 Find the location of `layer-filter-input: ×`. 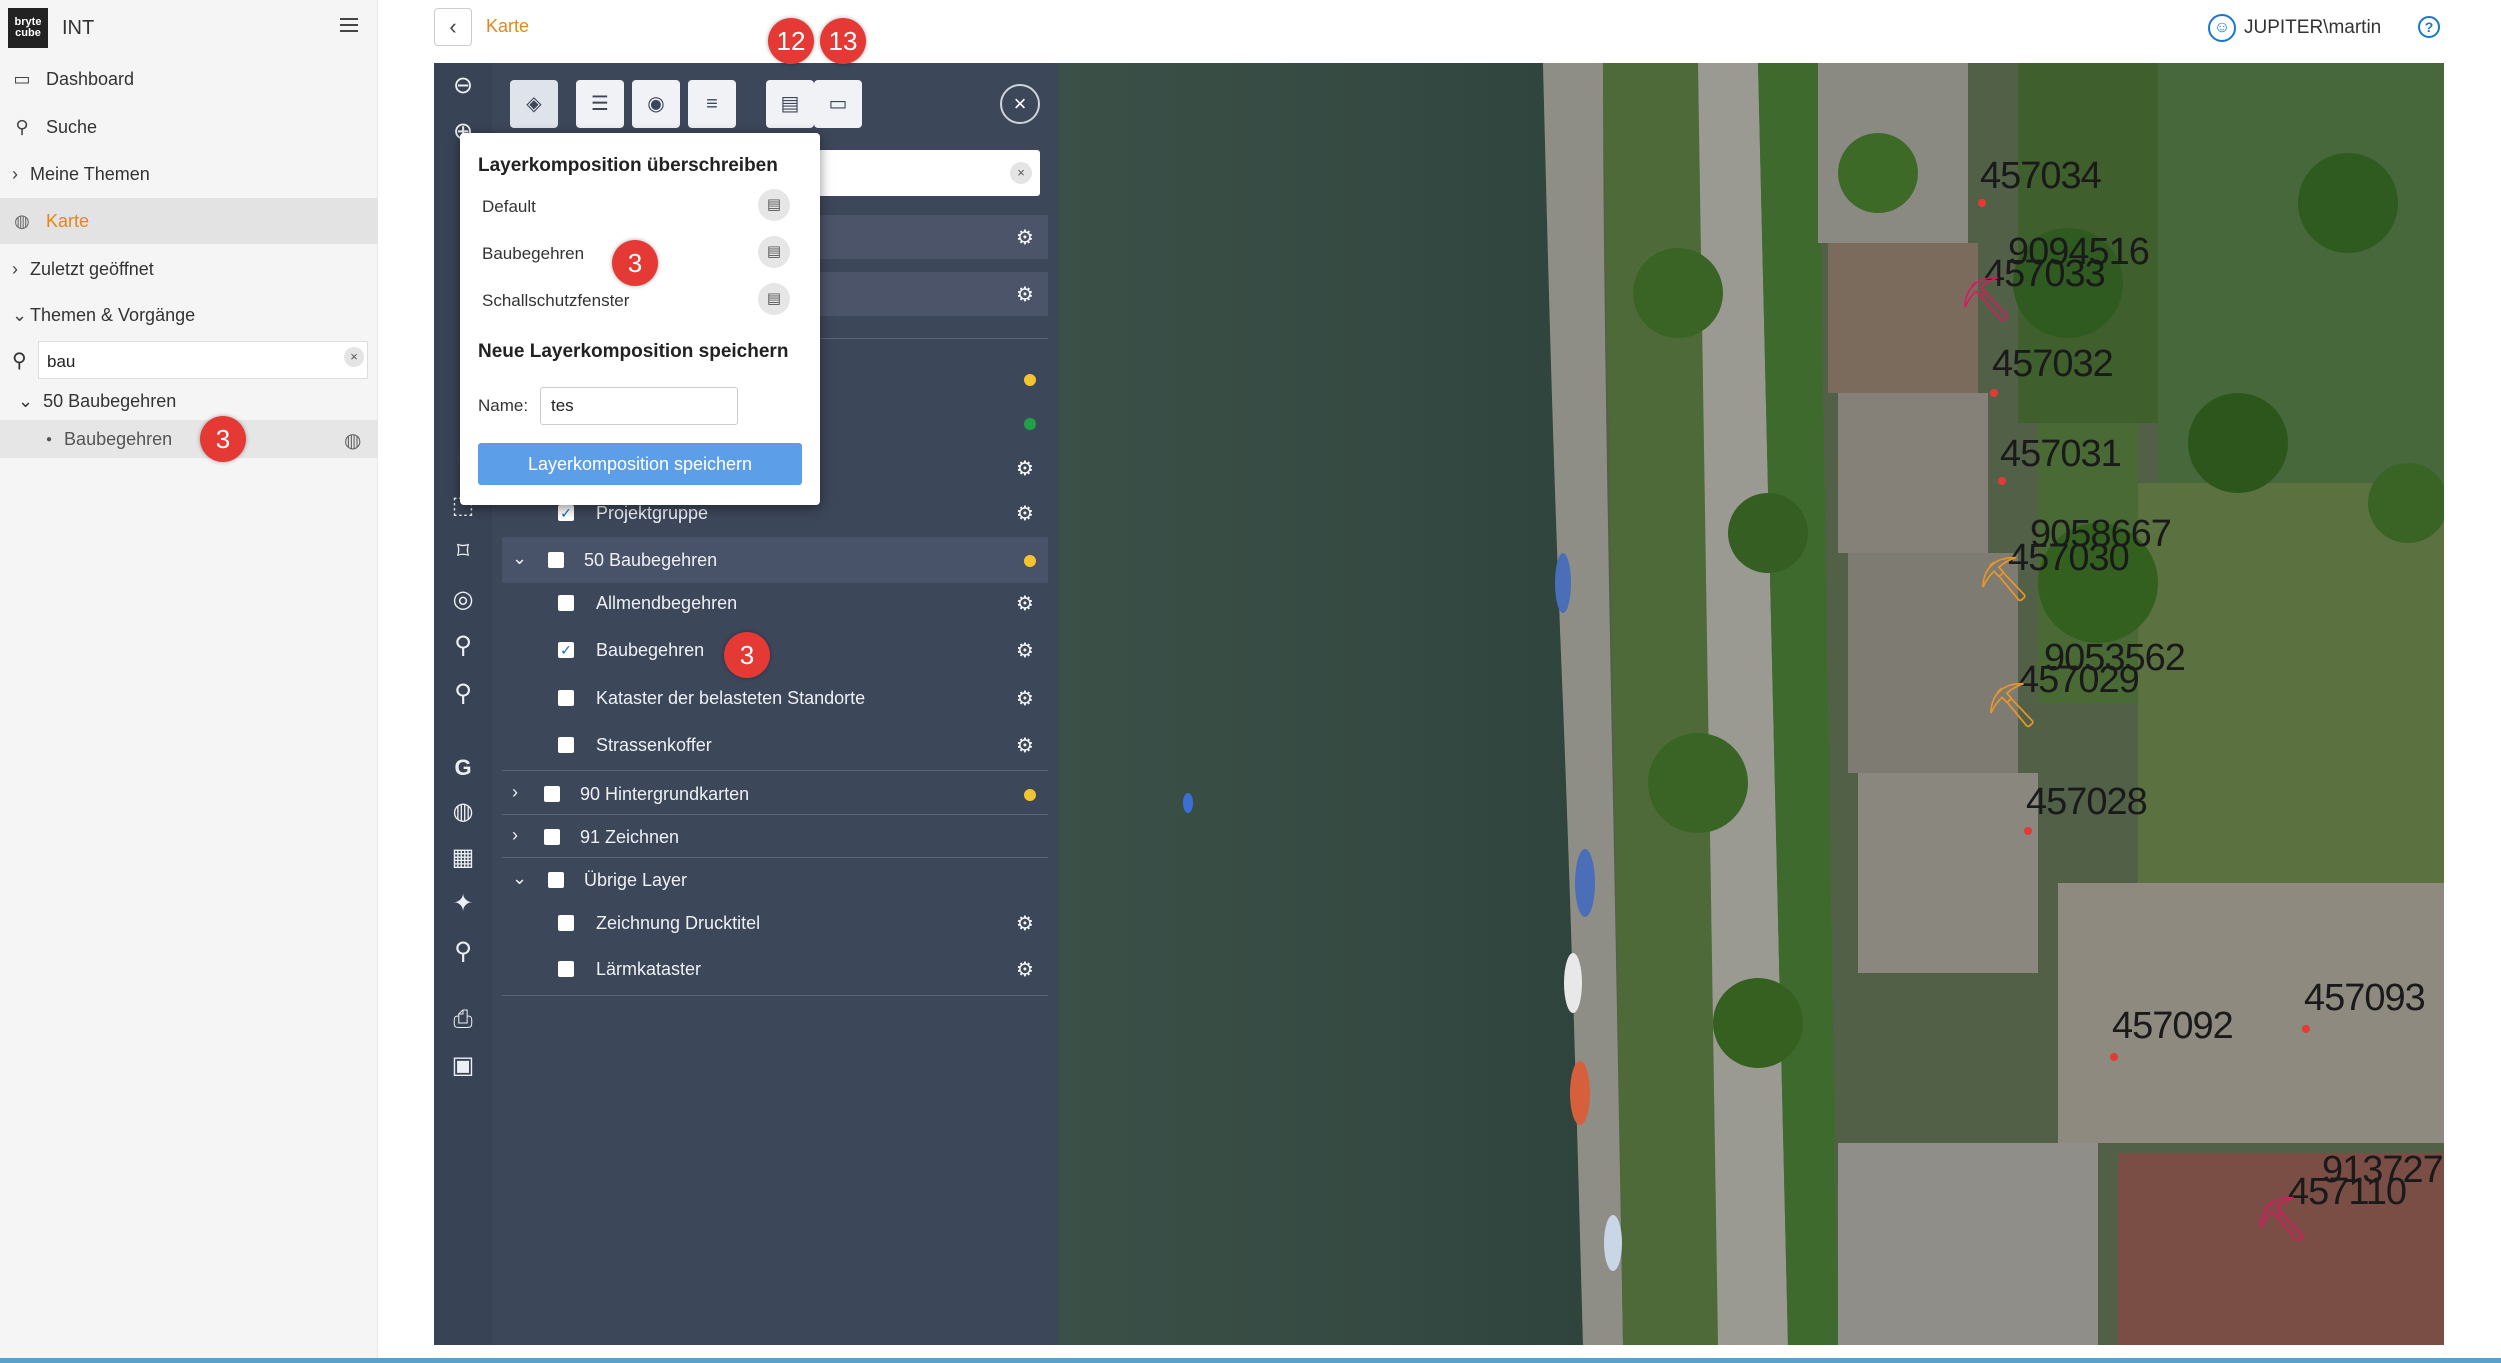

layer-filter-input: × is located at coordinates (920, 173).